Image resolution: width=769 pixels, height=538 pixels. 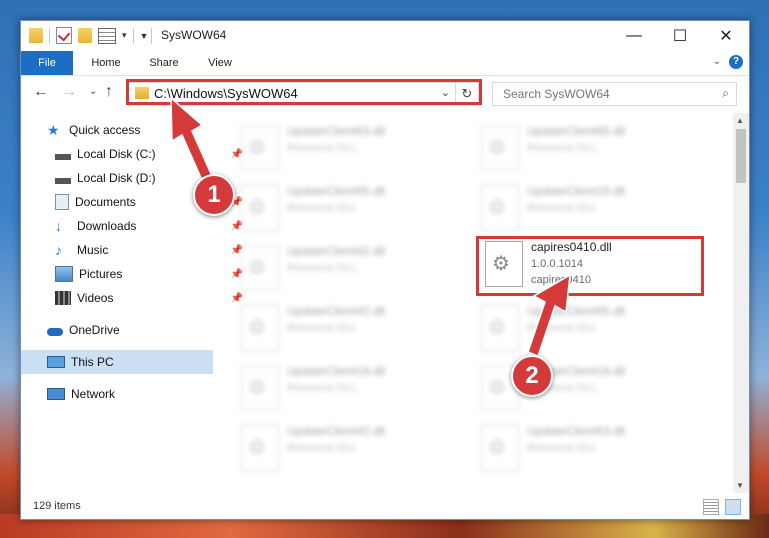 What do you see at coordinates (532, 376) in the screenshot?
I see `step-2-badge: 2` at bounding box center [532, 376].